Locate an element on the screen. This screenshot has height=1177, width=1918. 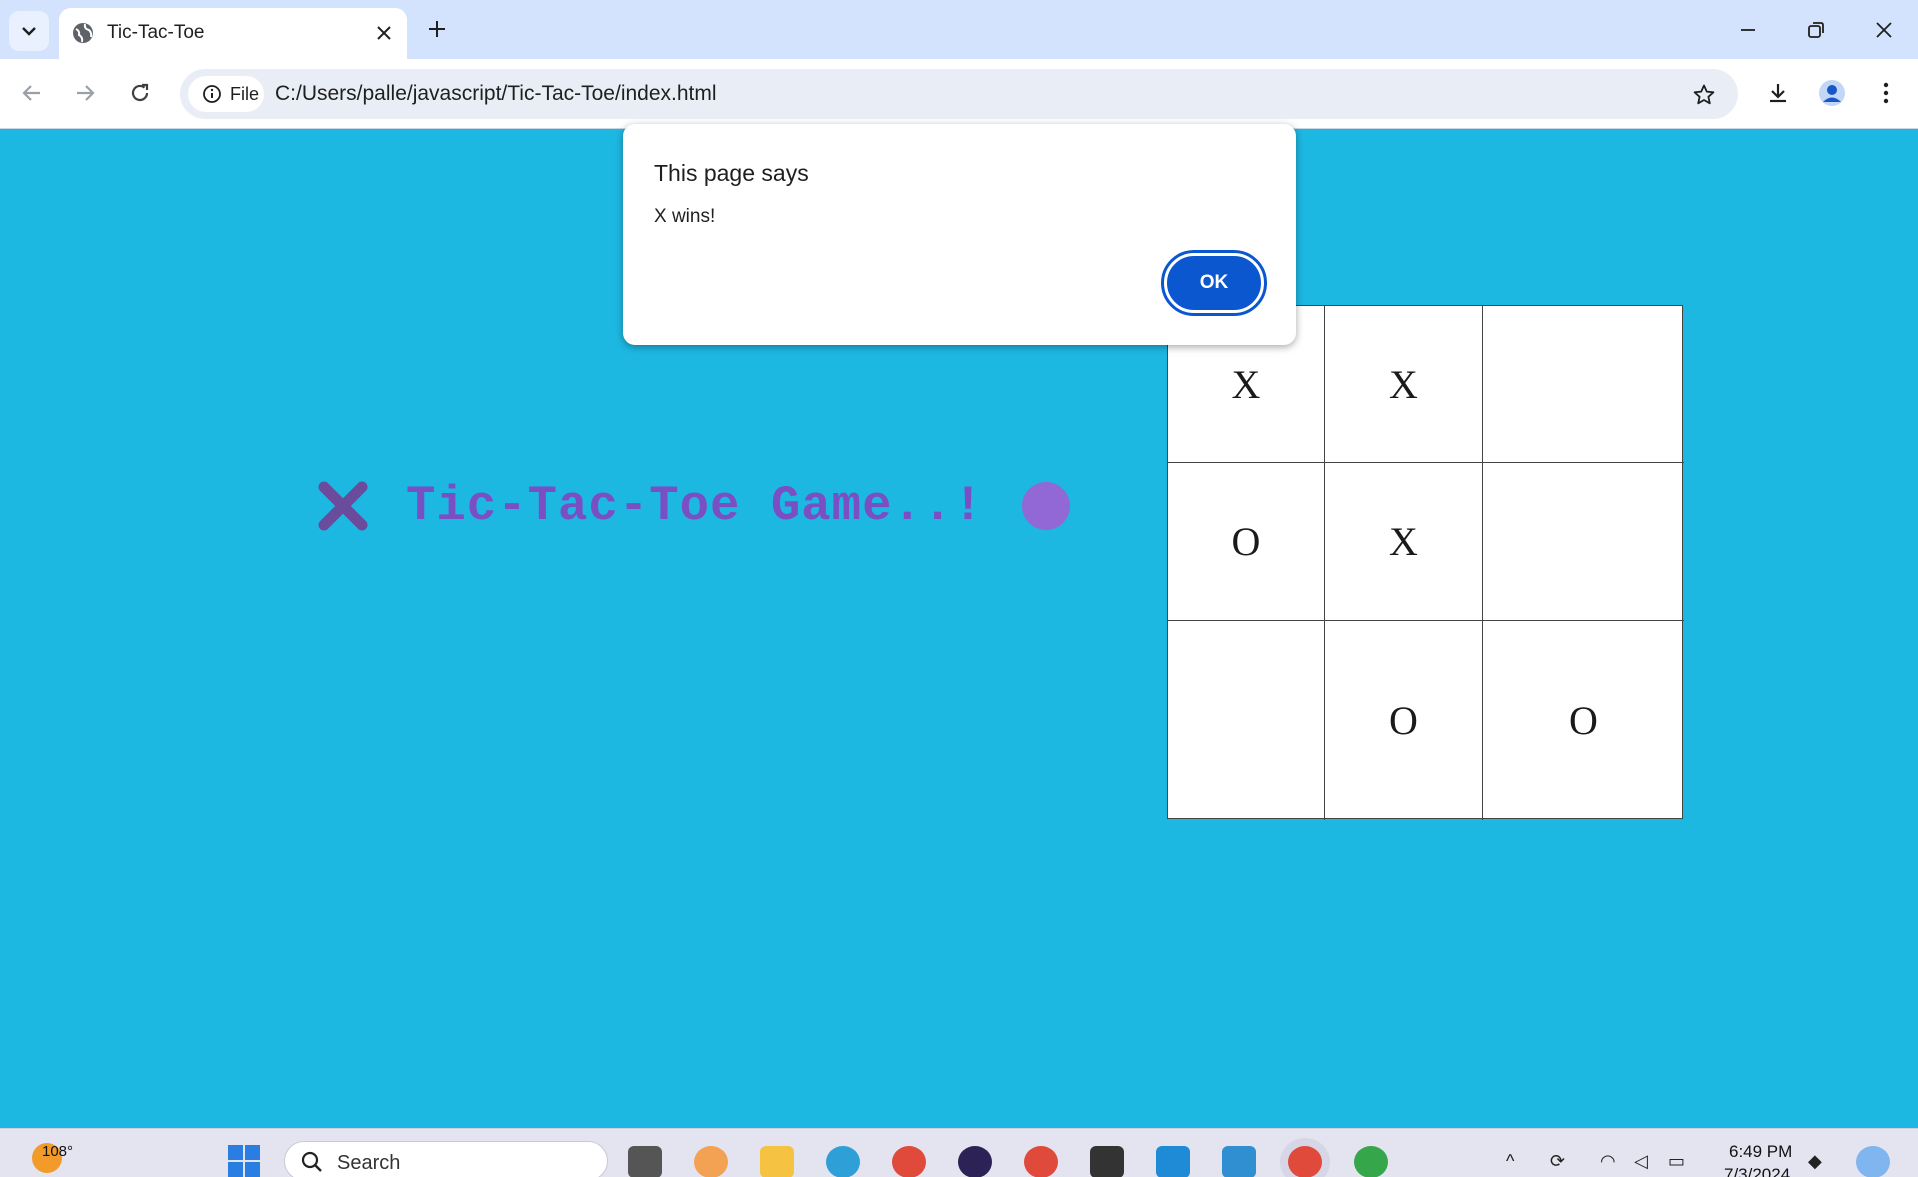
info-icon is located at coordinates (212, 94).